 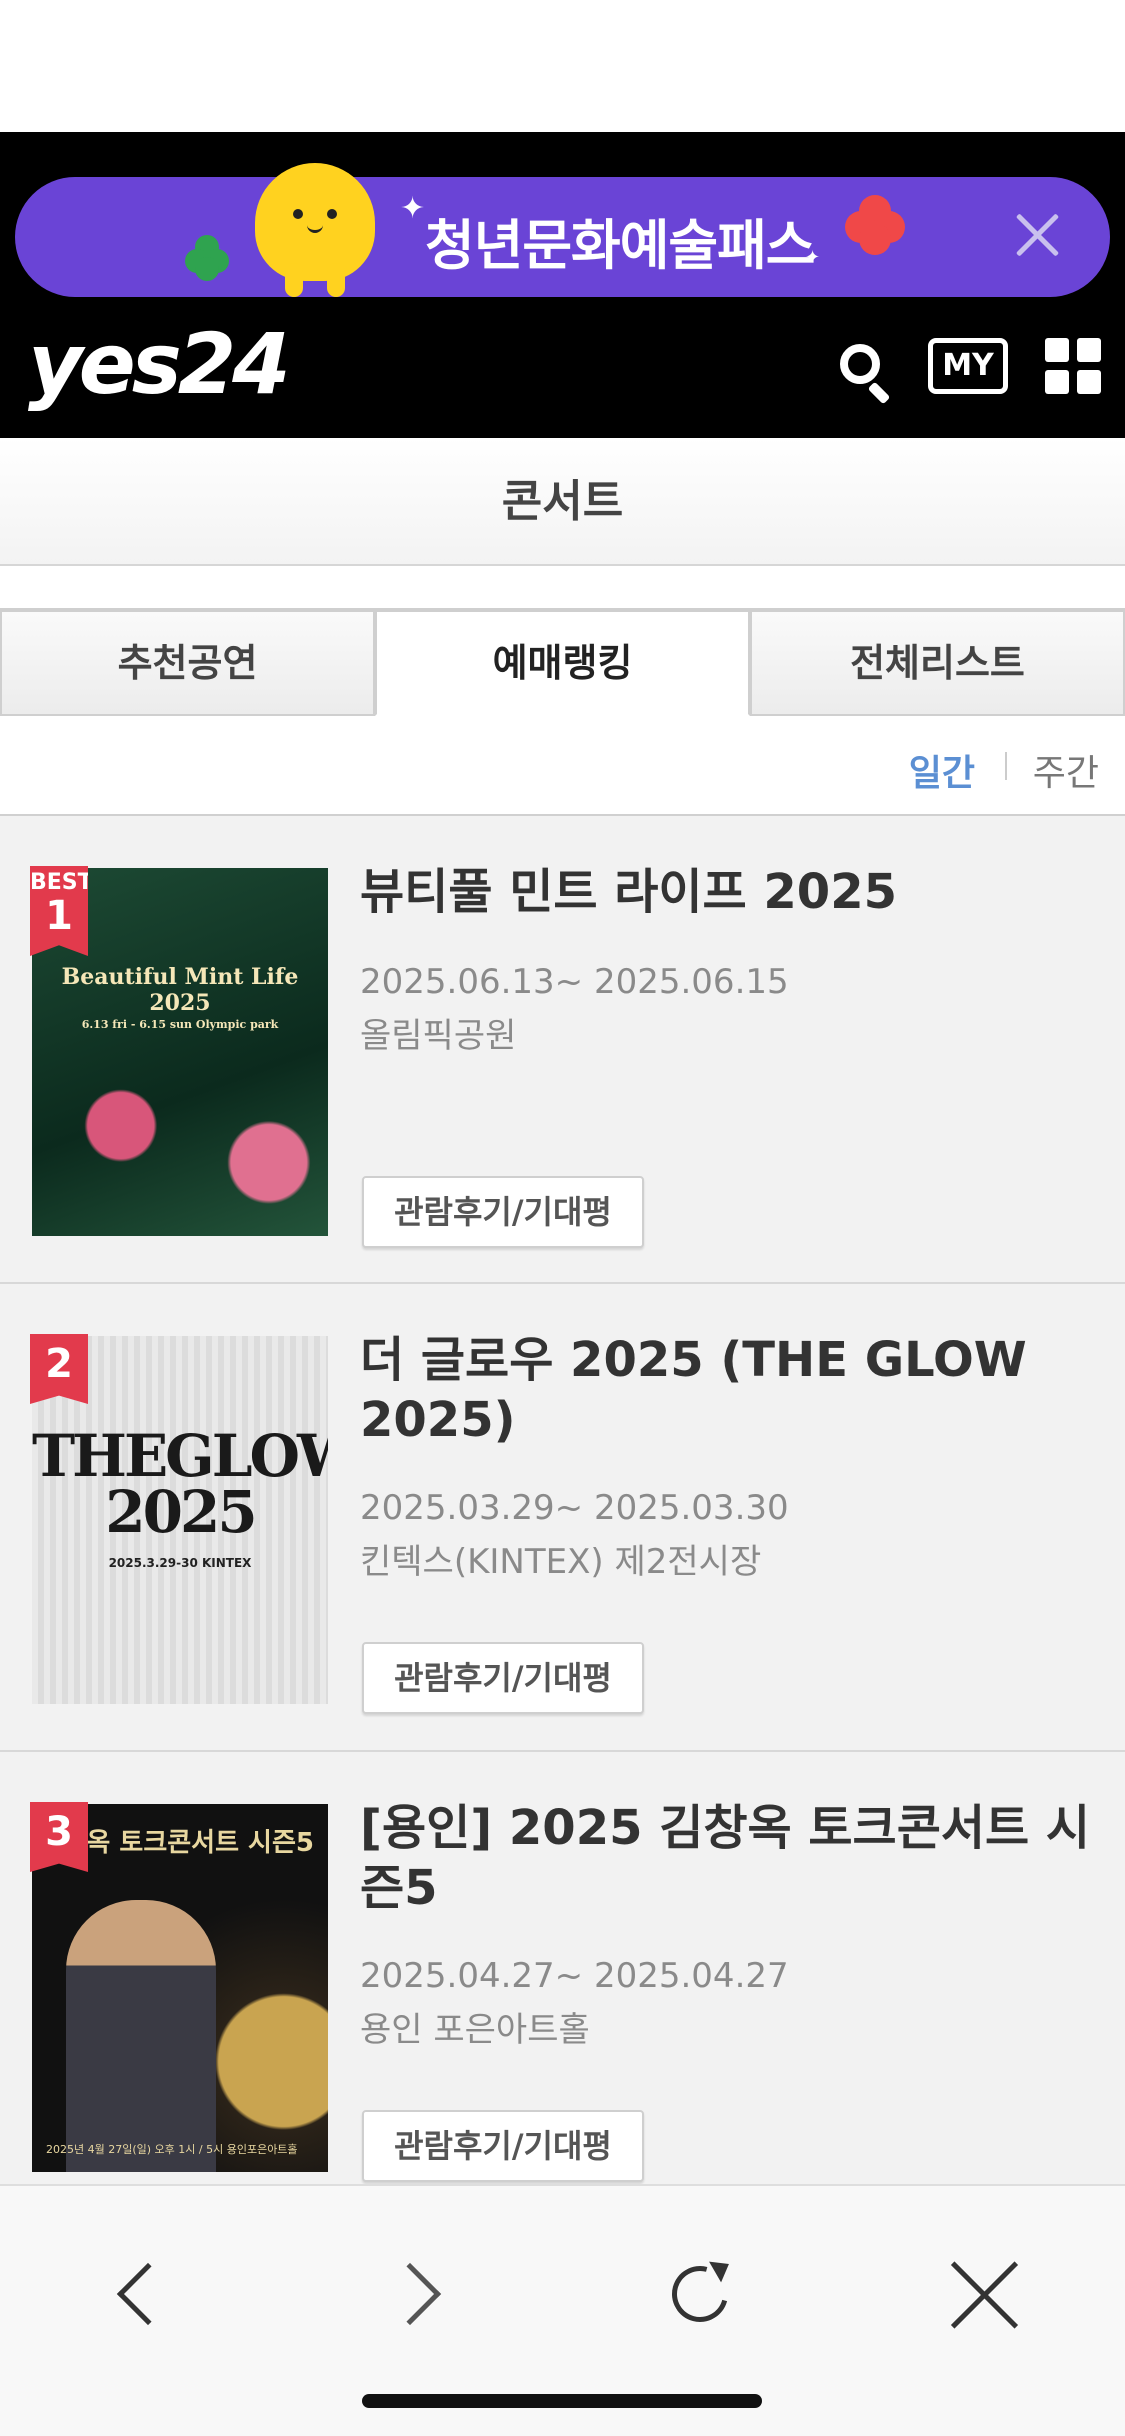 I want to click on site-header: ✦ ✦ 청년문화예술패스 yes24 MY, so click(x=562, y=285).